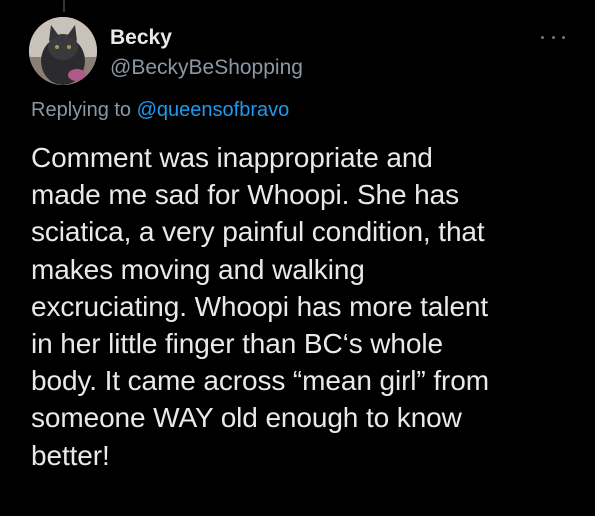 The image size is (595, 516). I want to click on reply-mention-link: @queensofbravo, so click(213, 110).